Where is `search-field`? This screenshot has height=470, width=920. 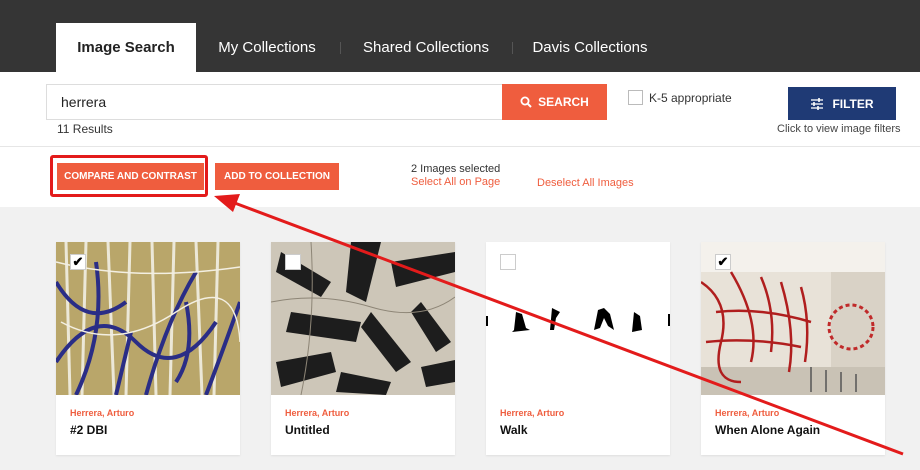
search-field is located at coordinates (274, 102).